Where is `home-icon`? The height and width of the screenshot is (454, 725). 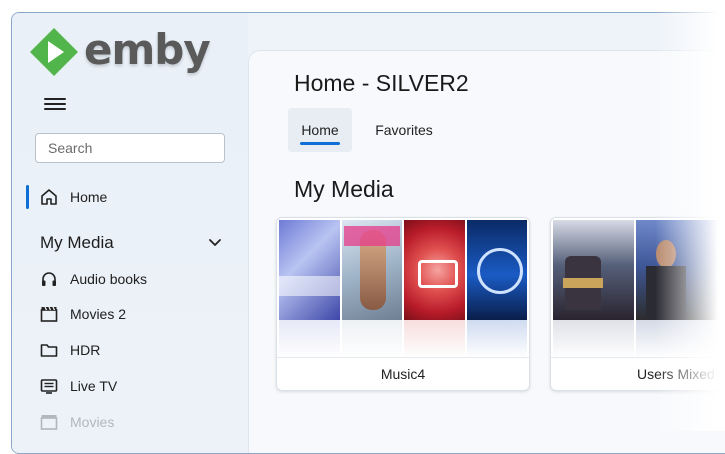 home-icon is located at coordinates (49, 197).